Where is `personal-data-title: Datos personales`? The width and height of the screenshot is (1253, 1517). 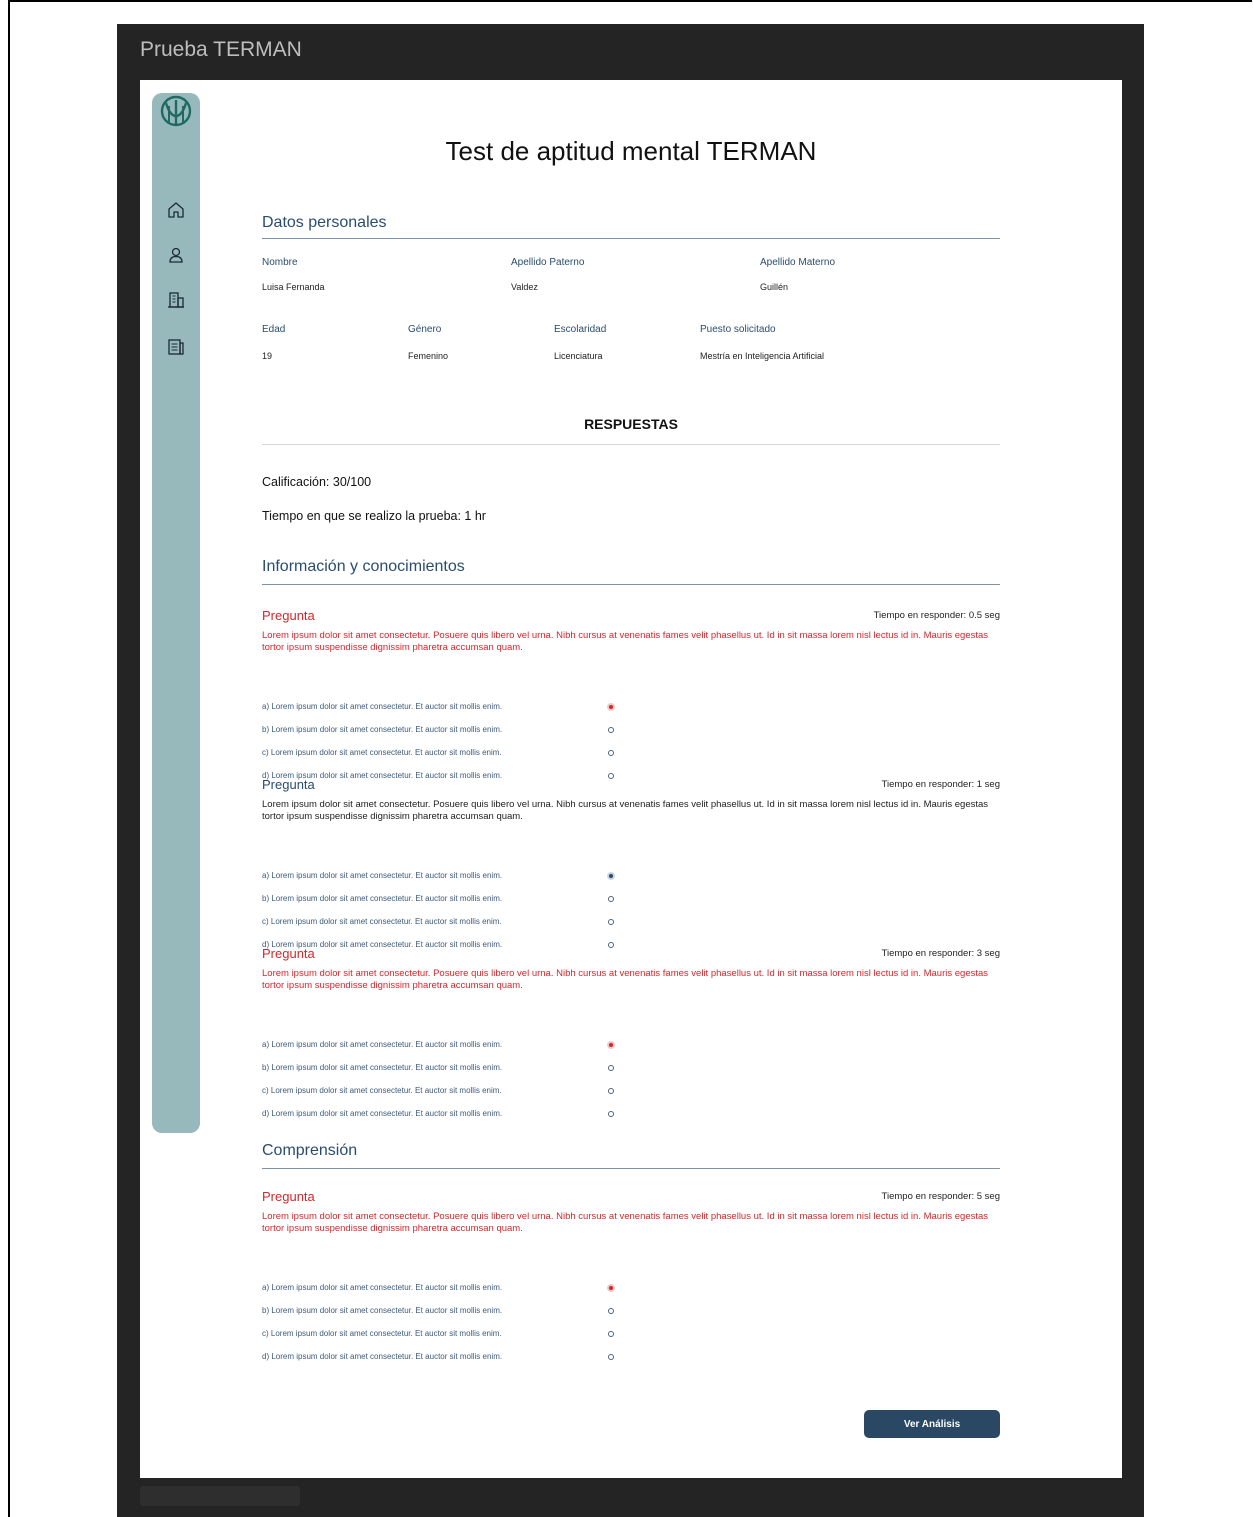
personal-data-title: Datos personales is located at coordinates (324, 222).